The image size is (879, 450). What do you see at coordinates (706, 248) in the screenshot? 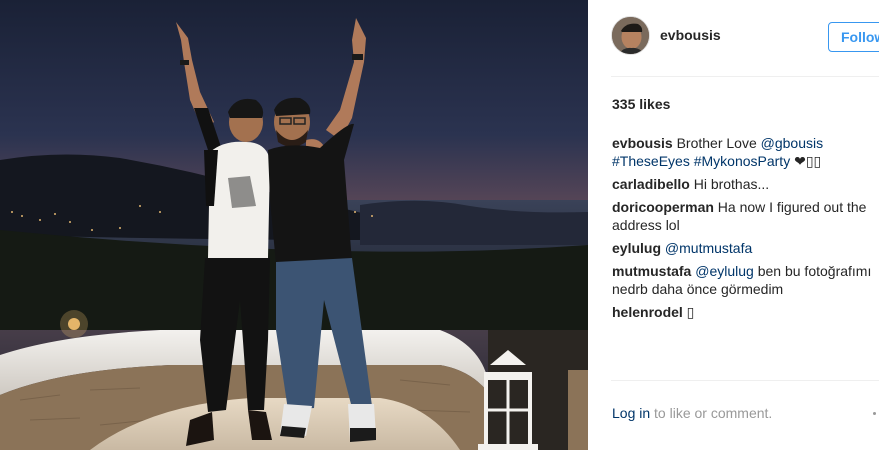
I see `comment-mention: @mutmustafa` at bounding box center [706, 248].